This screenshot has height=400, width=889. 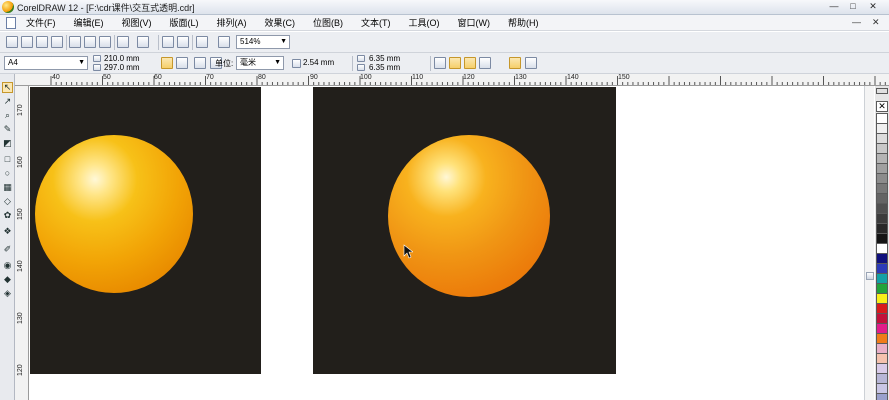 I want to click on outline-tool-icon: ◉, so click(x=7, y=265).